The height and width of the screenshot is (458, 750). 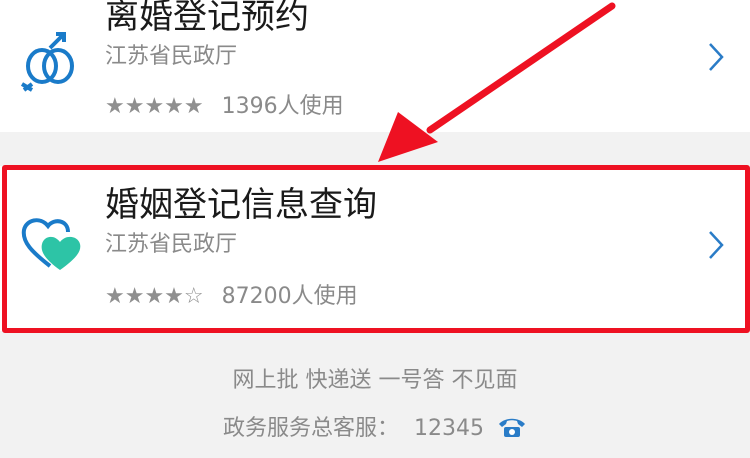 What do you see at coordinates (512, 427) in the screenshot?
I see `phone-icon` at bounding box center [512, 427].